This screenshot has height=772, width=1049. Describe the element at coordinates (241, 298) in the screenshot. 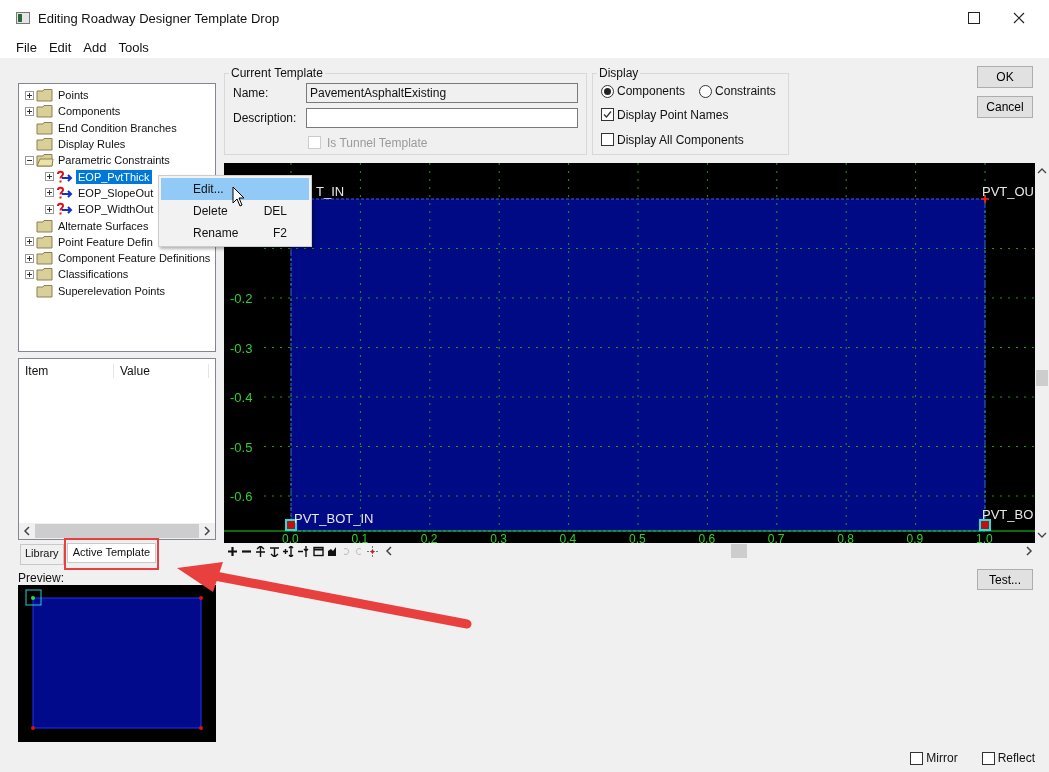

I see `axis-label: -0.2` at that location.